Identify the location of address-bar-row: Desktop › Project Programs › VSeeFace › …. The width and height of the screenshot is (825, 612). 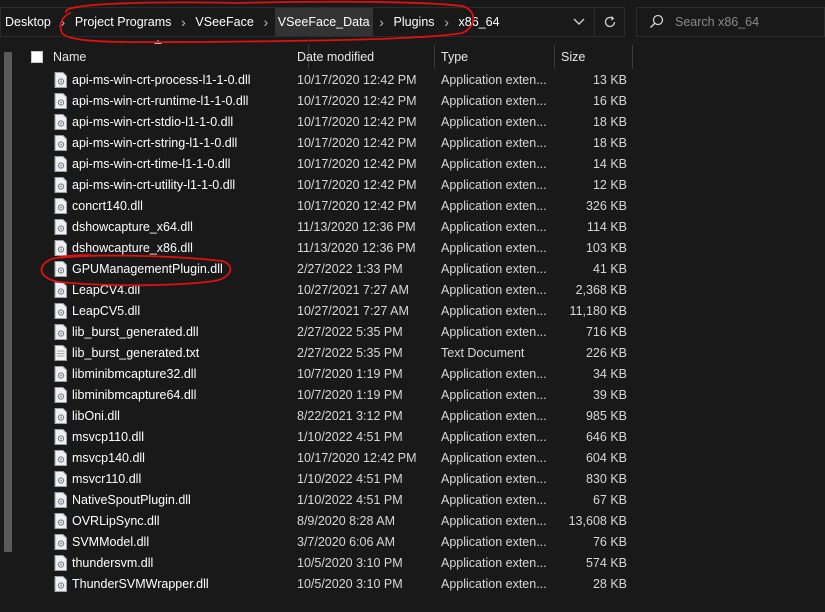
(412, 22).